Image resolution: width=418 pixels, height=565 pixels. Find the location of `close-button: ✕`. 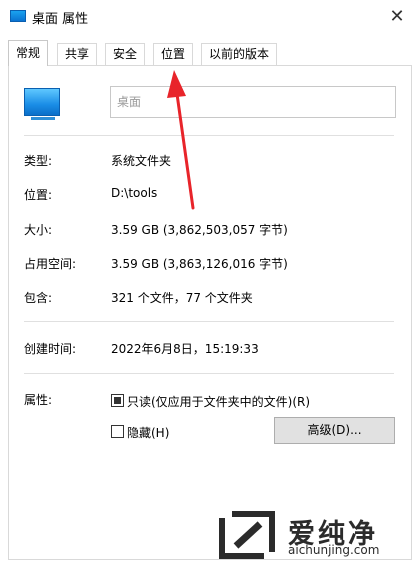

close-button: ✕ is located at coordinates (397, 16).